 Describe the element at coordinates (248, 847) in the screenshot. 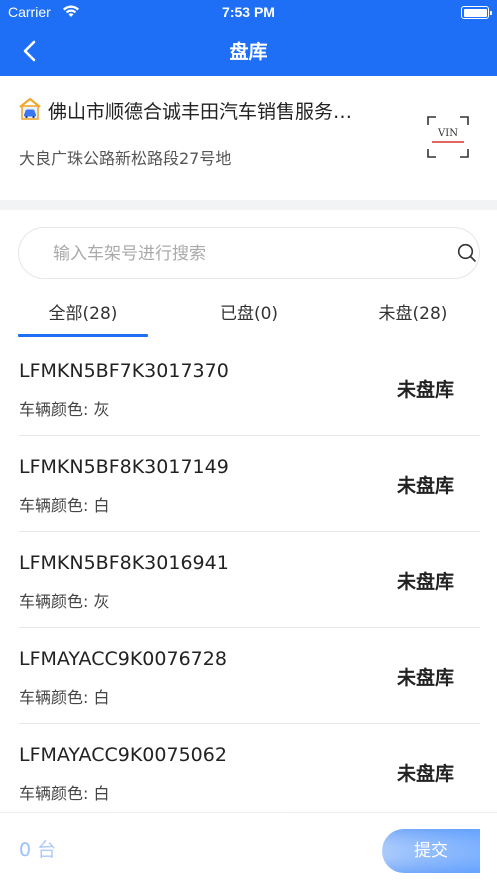

I see `button-glare` at that location.